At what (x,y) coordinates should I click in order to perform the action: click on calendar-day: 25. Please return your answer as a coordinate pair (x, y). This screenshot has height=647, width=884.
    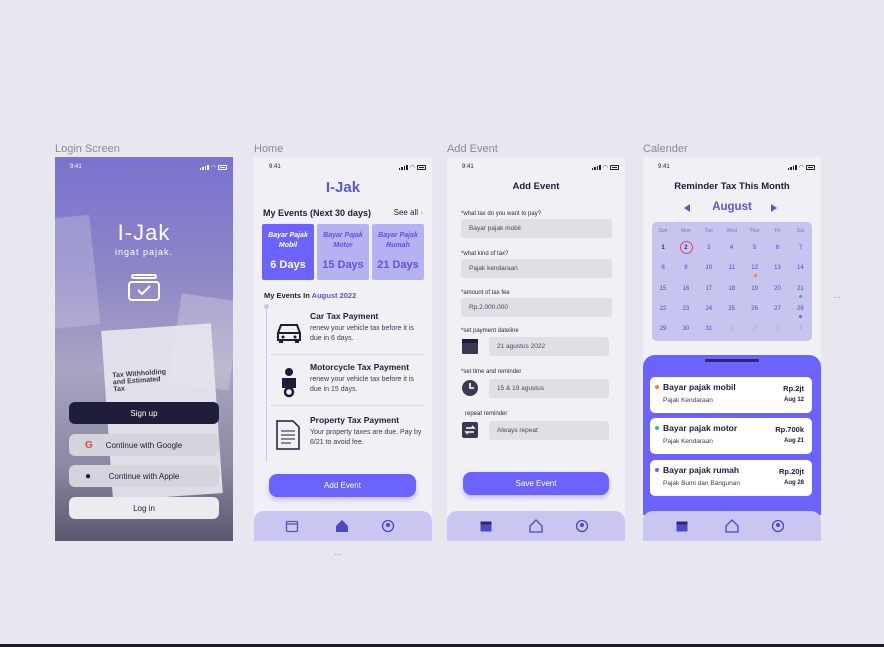
    Looking at the image, I should click on (732, 309).